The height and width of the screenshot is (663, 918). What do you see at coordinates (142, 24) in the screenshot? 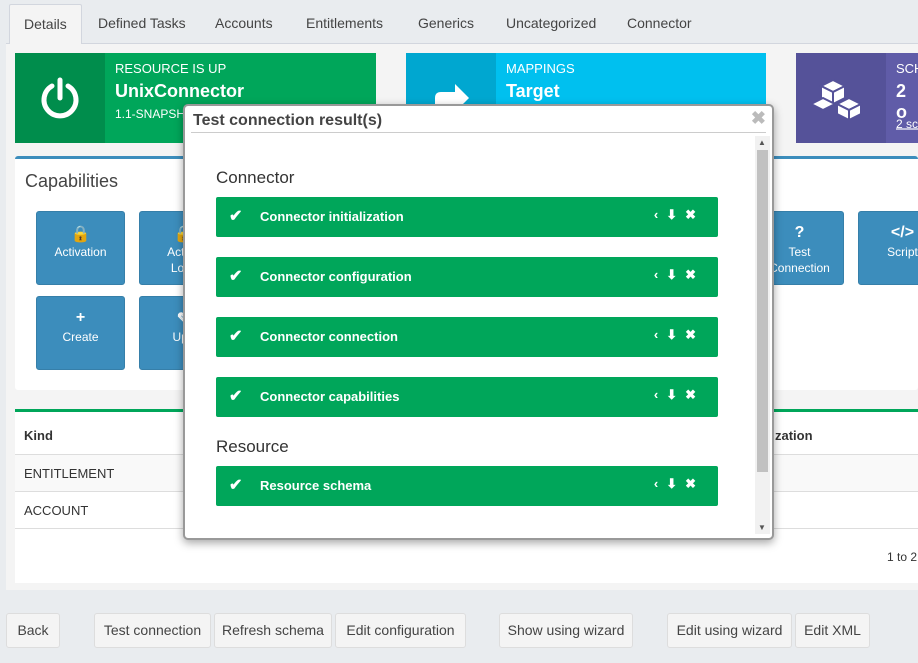
I see `tab-defined-tasks: Defined Tasks` at bounding box center [142, 24].